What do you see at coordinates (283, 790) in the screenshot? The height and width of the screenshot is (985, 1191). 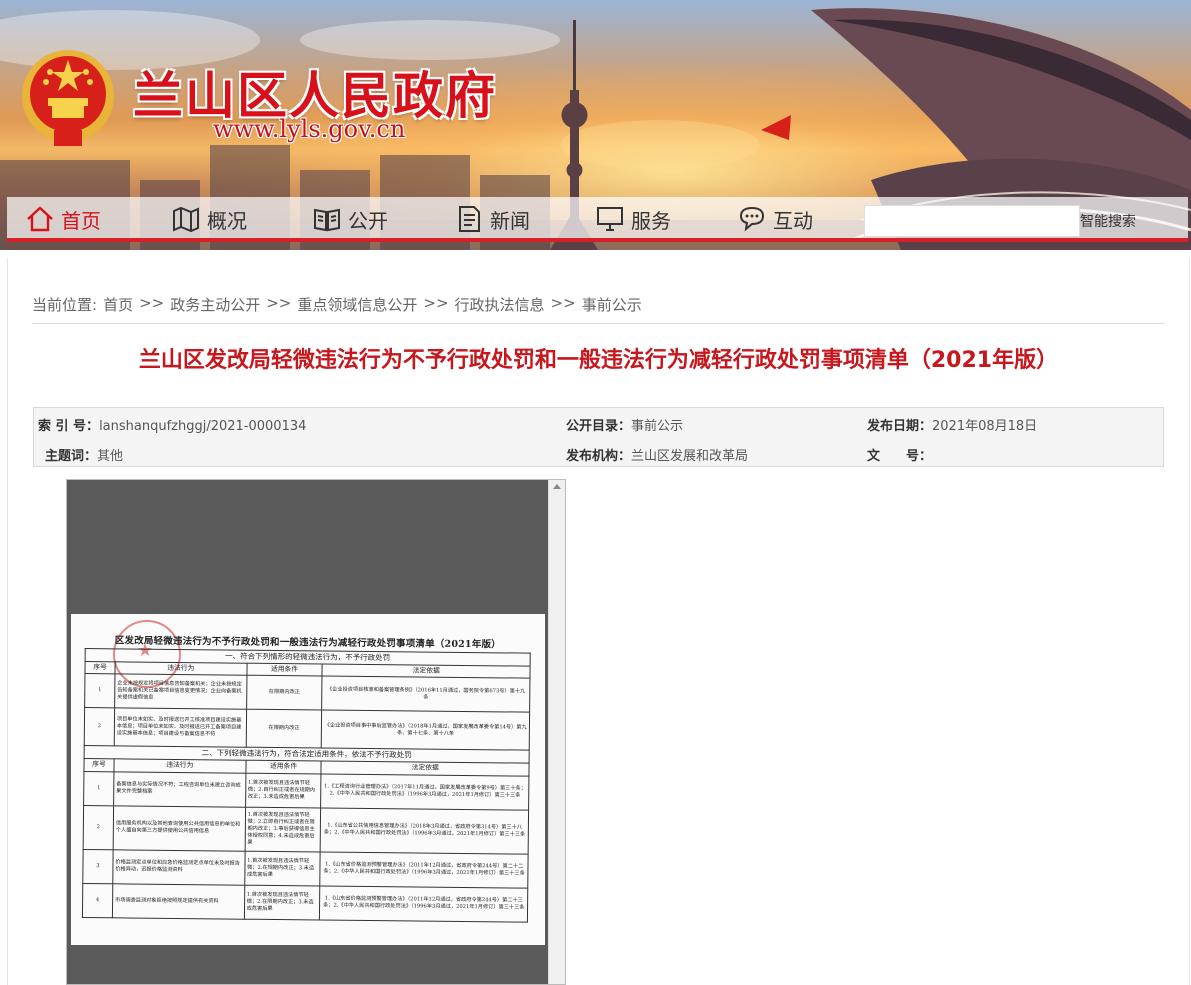 I see `cell-cond: 1.首次被发现且违法情节轻微；2.自行纠正或者在规期内改正；3.未造成危害后果` at bounding box center [283, 790].